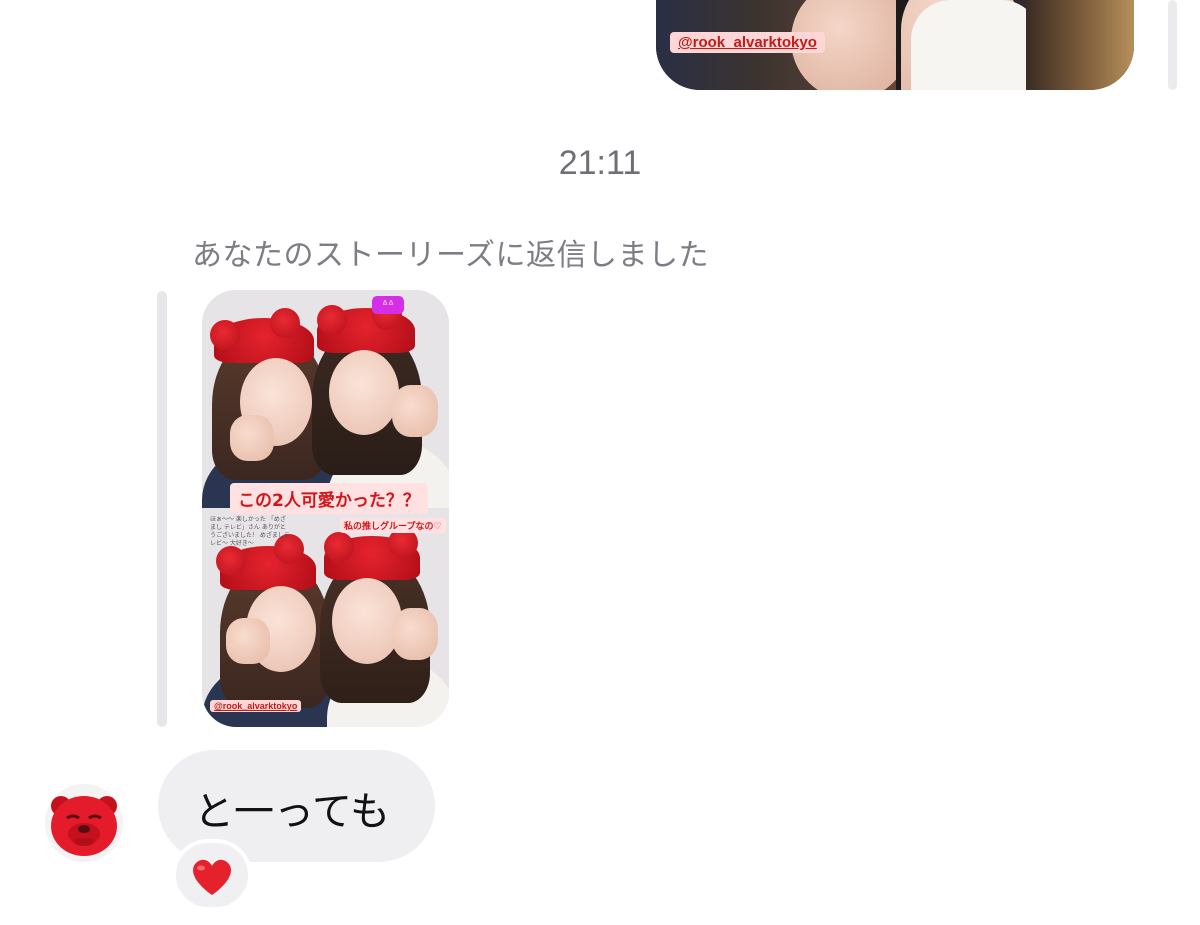  I want to click on story-reply-caption: あなたのストーリーズに返信しました, so click(450, 255).